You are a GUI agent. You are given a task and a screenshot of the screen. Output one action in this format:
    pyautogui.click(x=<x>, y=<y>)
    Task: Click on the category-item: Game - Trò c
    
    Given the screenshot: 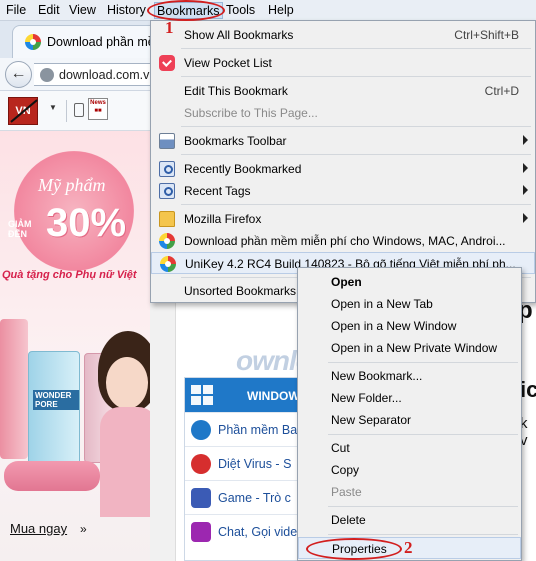 What is the action you would take?
    pyautogui.click(x=244, y=497)
    